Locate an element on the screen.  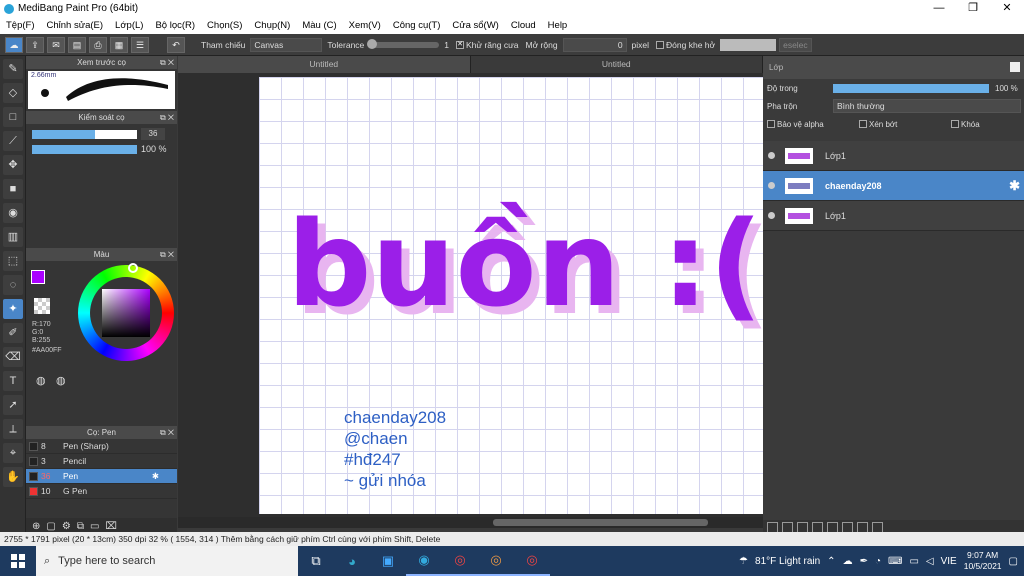
brush-size-value: 36 is located at coordinates (153, 134).